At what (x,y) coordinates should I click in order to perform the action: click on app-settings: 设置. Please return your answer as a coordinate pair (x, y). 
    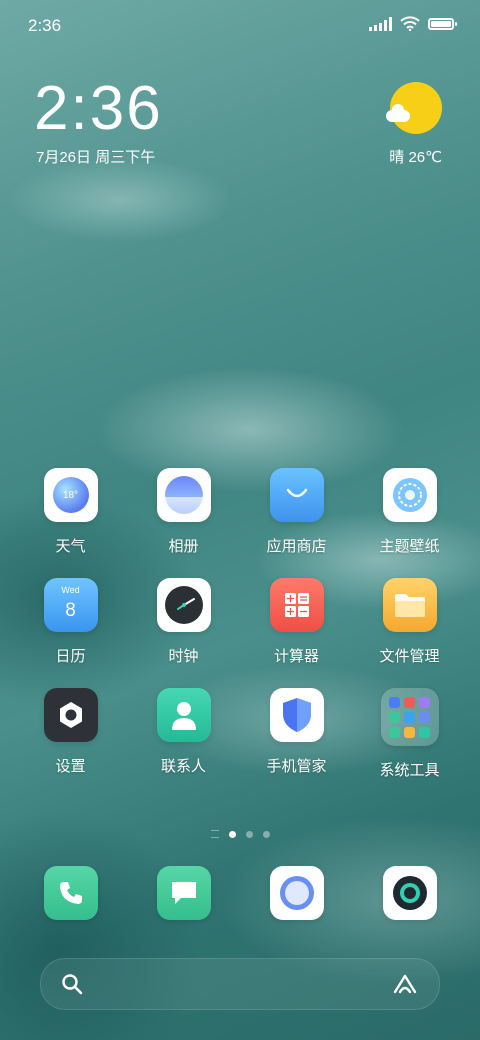
    Looking at the image, I should click on (70, 734).